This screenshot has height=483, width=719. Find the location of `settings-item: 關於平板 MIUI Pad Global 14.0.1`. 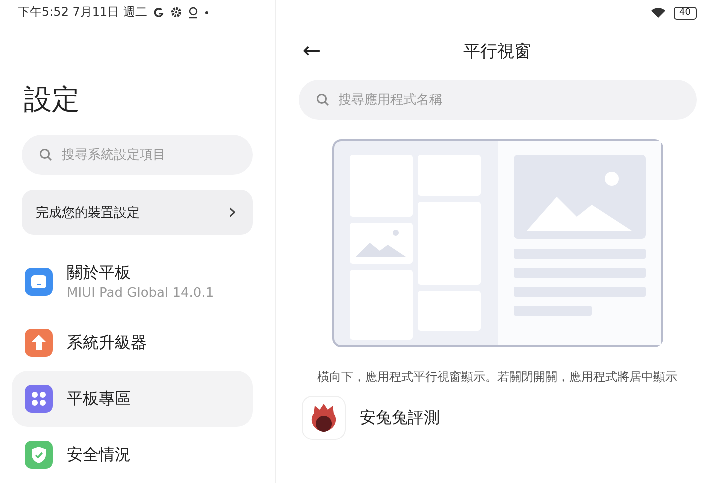

settings-item: 關於平板 MIUI Pad Global 14.0.1 is located at coordinates (132, 282).